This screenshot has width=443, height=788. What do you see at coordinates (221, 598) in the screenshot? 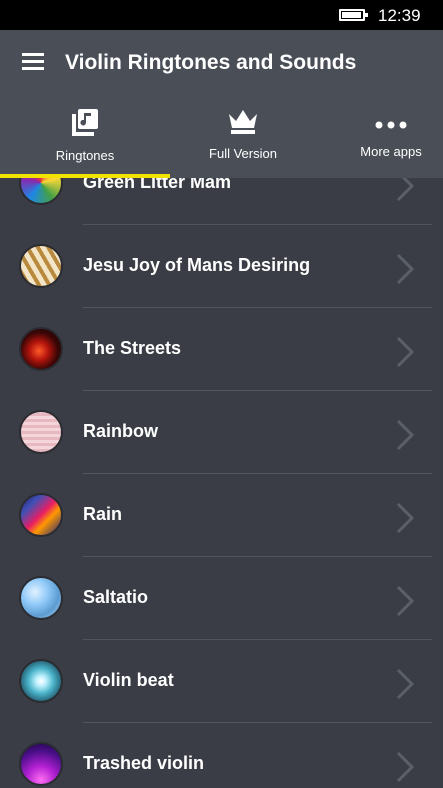
I see `list-item: Saltatio` at bounding box center [221, 598].